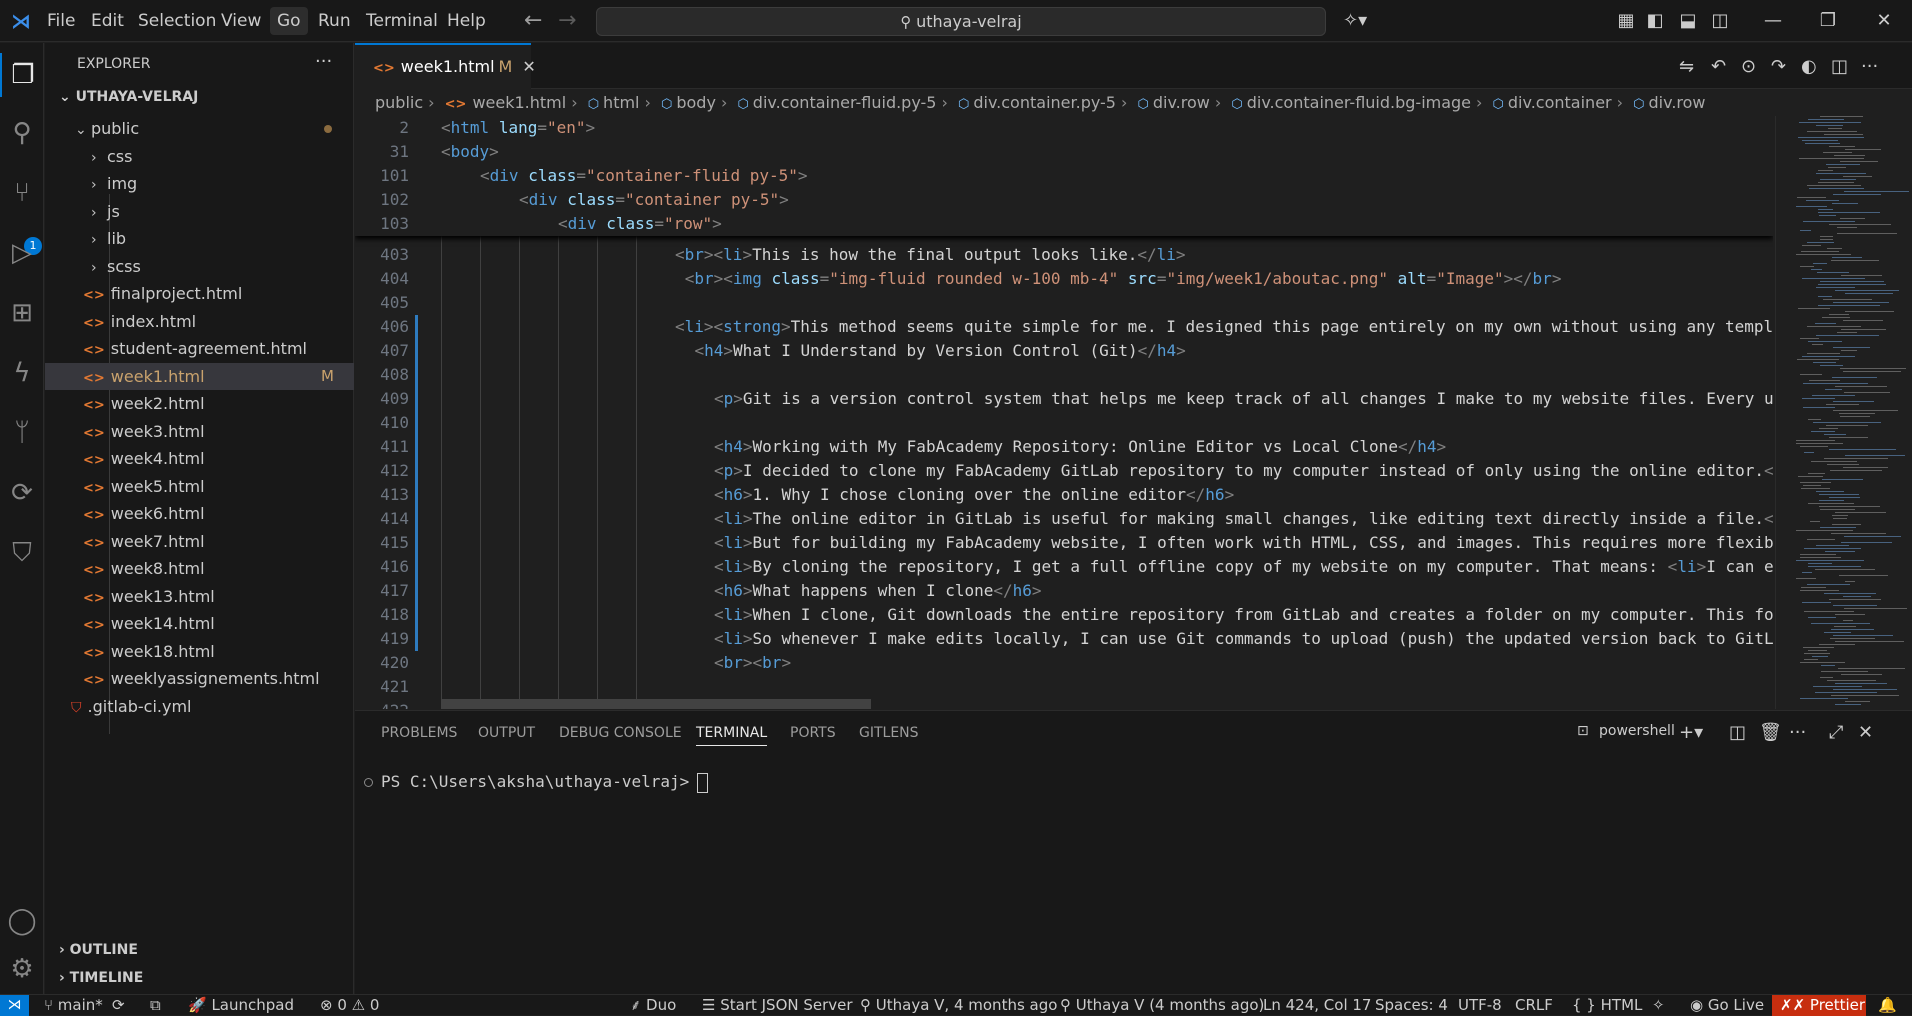 The image size is (1912, 1016). What do you see at coordinates (22, 193) in the screenshot?
I see `source-control-icon: ⑂` at bounding box center [22, 193].